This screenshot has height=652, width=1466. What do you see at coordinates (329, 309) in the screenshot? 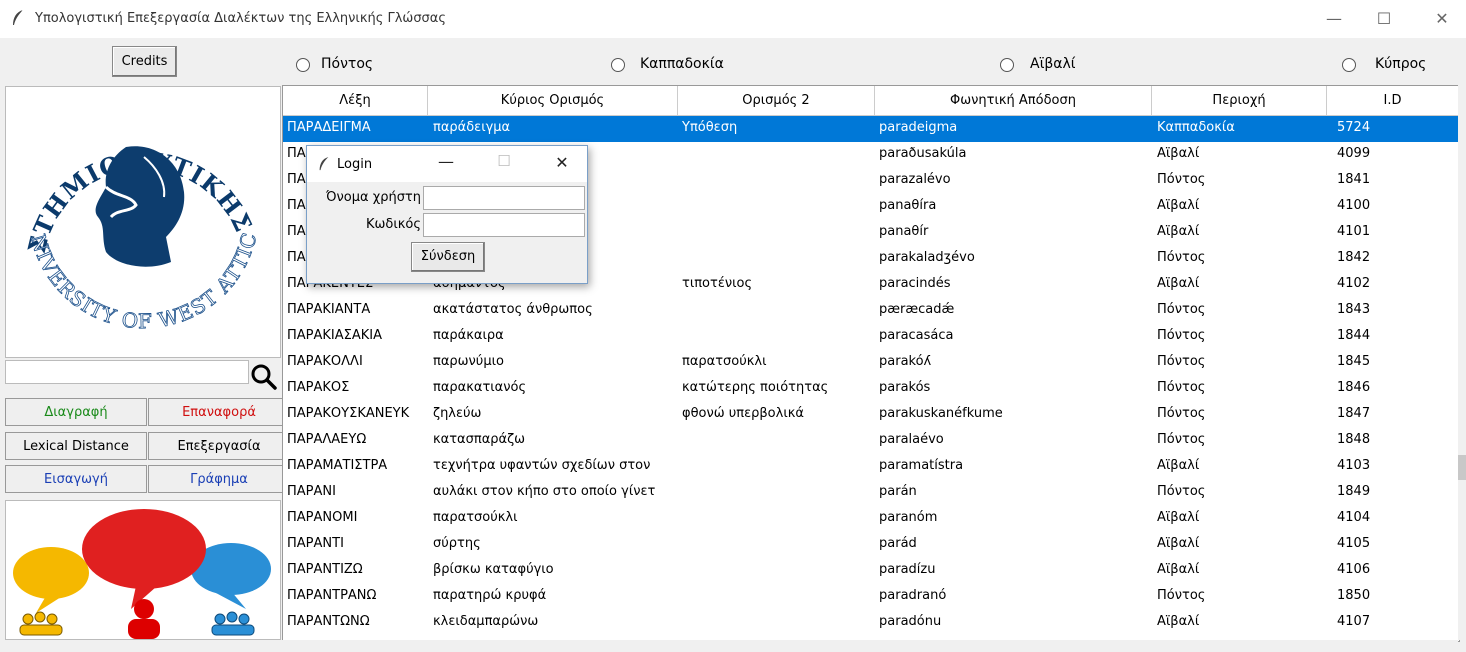
I see `cell-word: ΠΑΡΑΚΙΑΝΤΑ` at bounding box center [329, 309].